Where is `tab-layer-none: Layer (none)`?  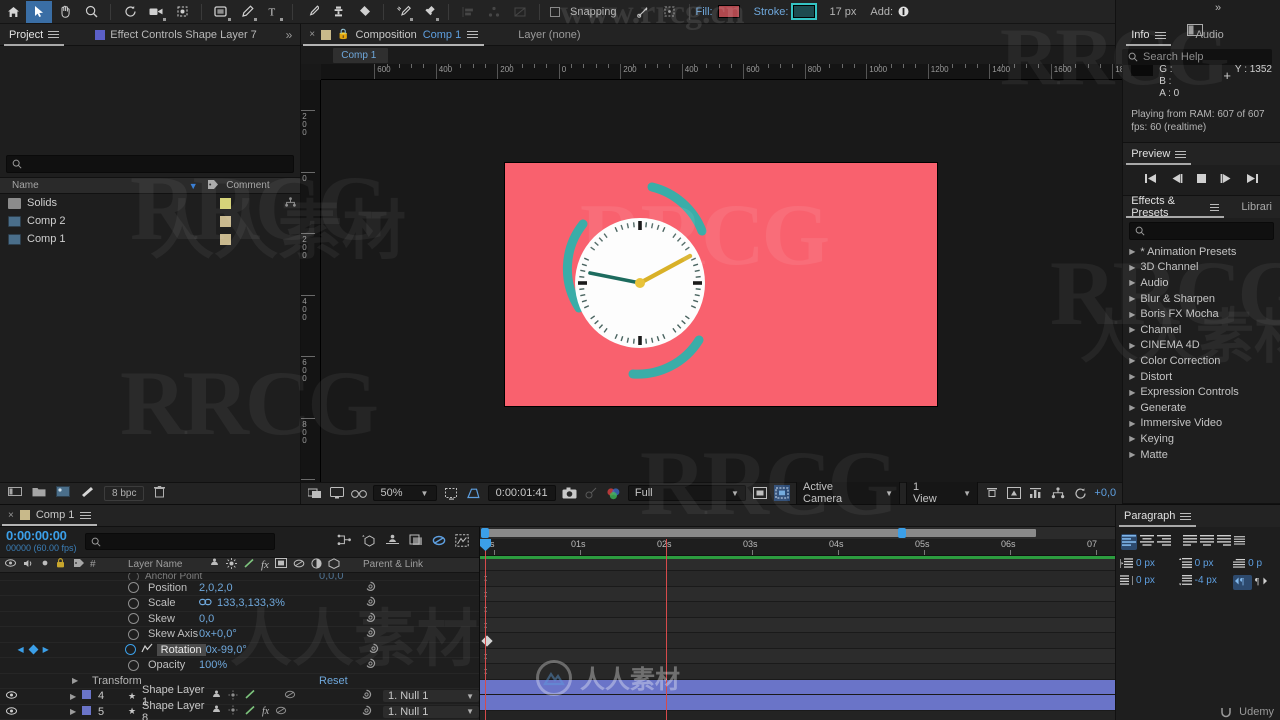
tab-layer-none: Layer (none) is located at coordinates (549, 35).